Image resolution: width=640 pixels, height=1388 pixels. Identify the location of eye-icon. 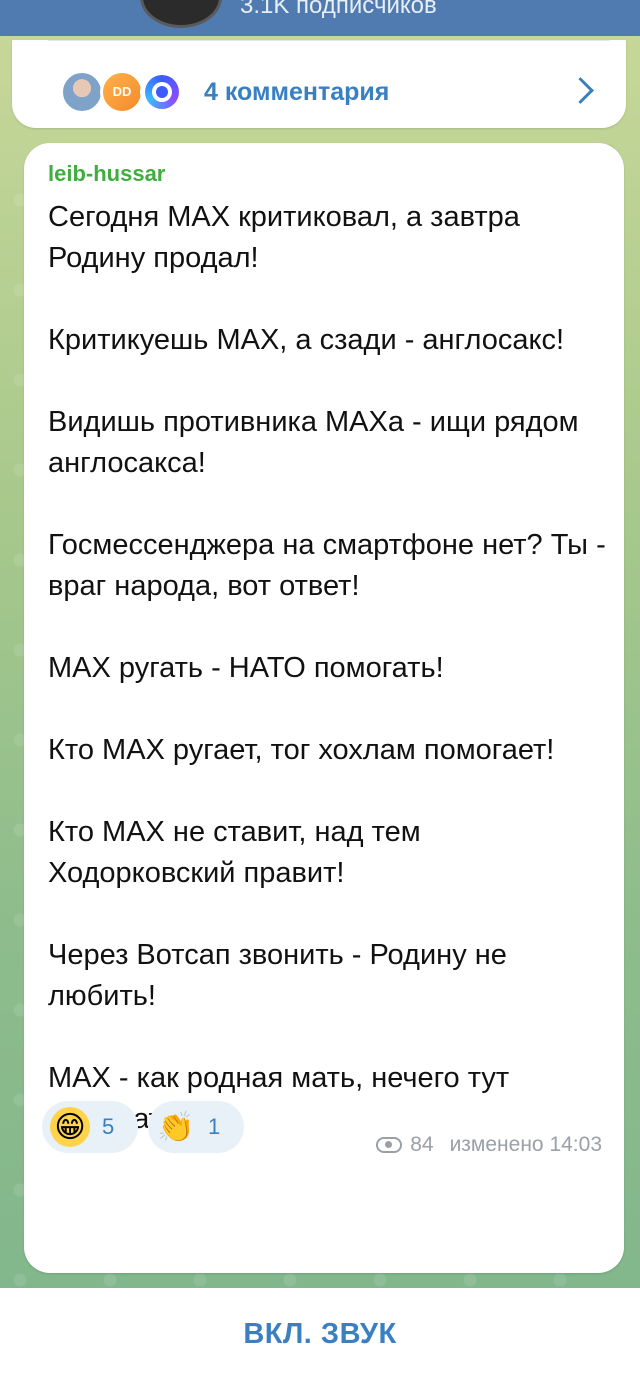
(389, 1145).